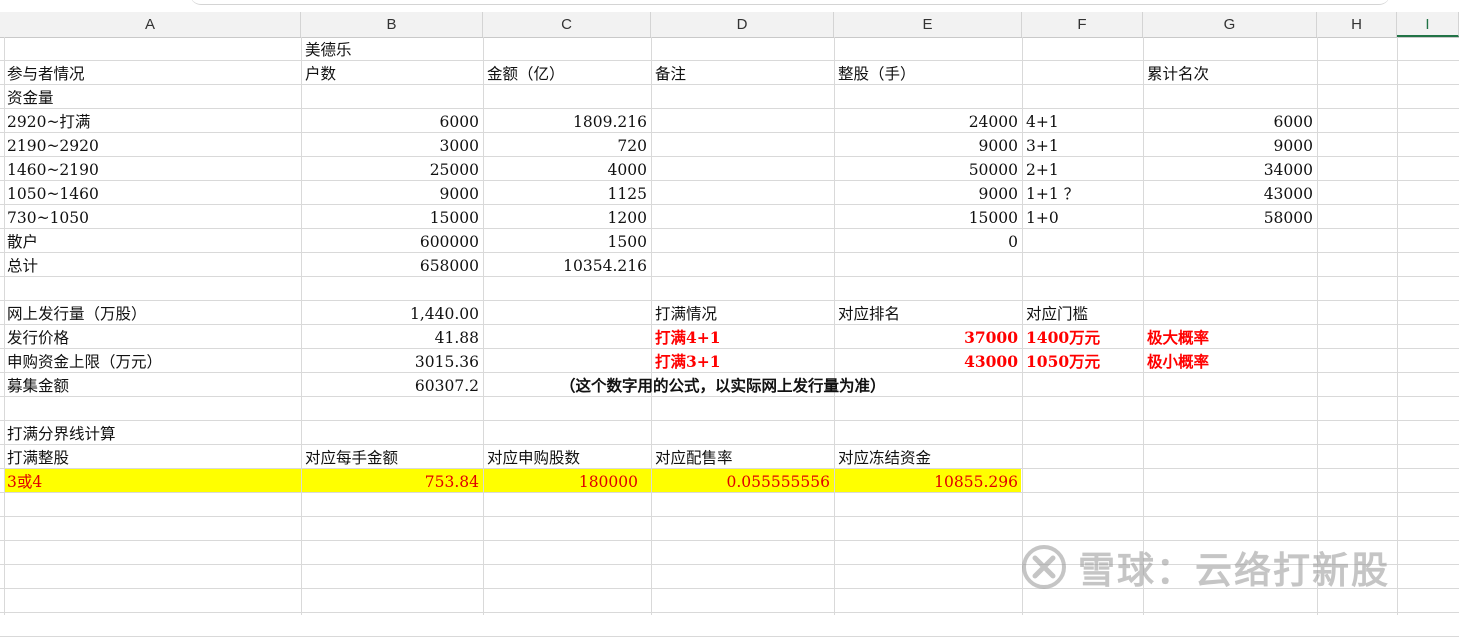 The image size is (1459, 637). I want to click on cell-b6: 25000, so click(390, 169).